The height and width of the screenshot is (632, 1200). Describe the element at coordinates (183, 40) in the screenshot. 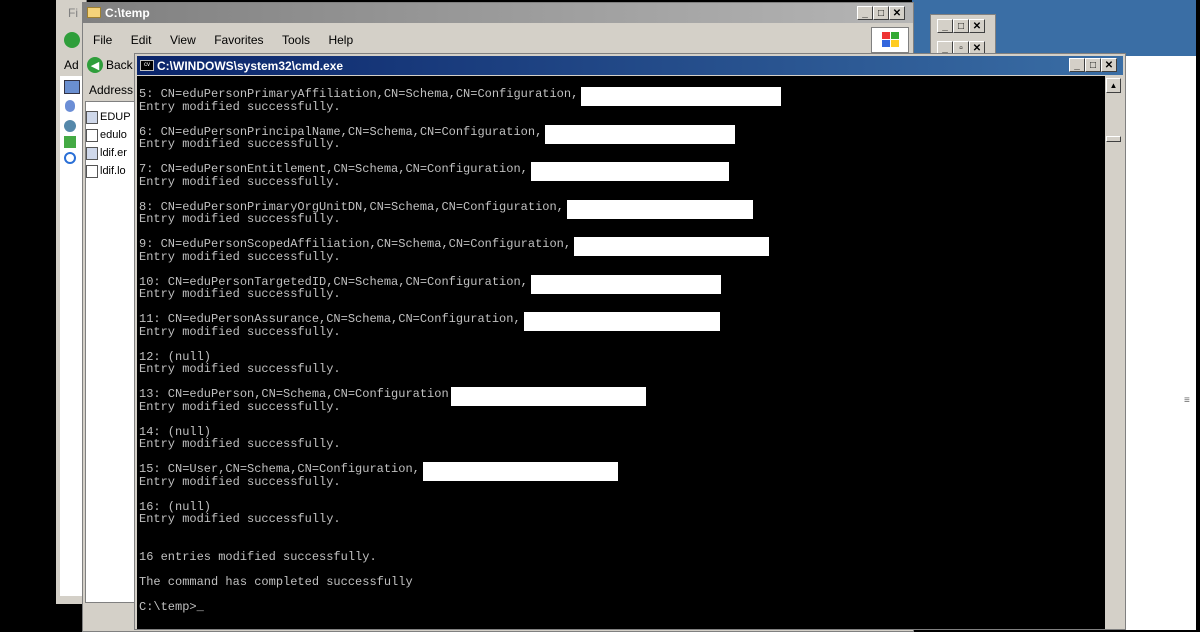

I see `menu-view: View` at that location.